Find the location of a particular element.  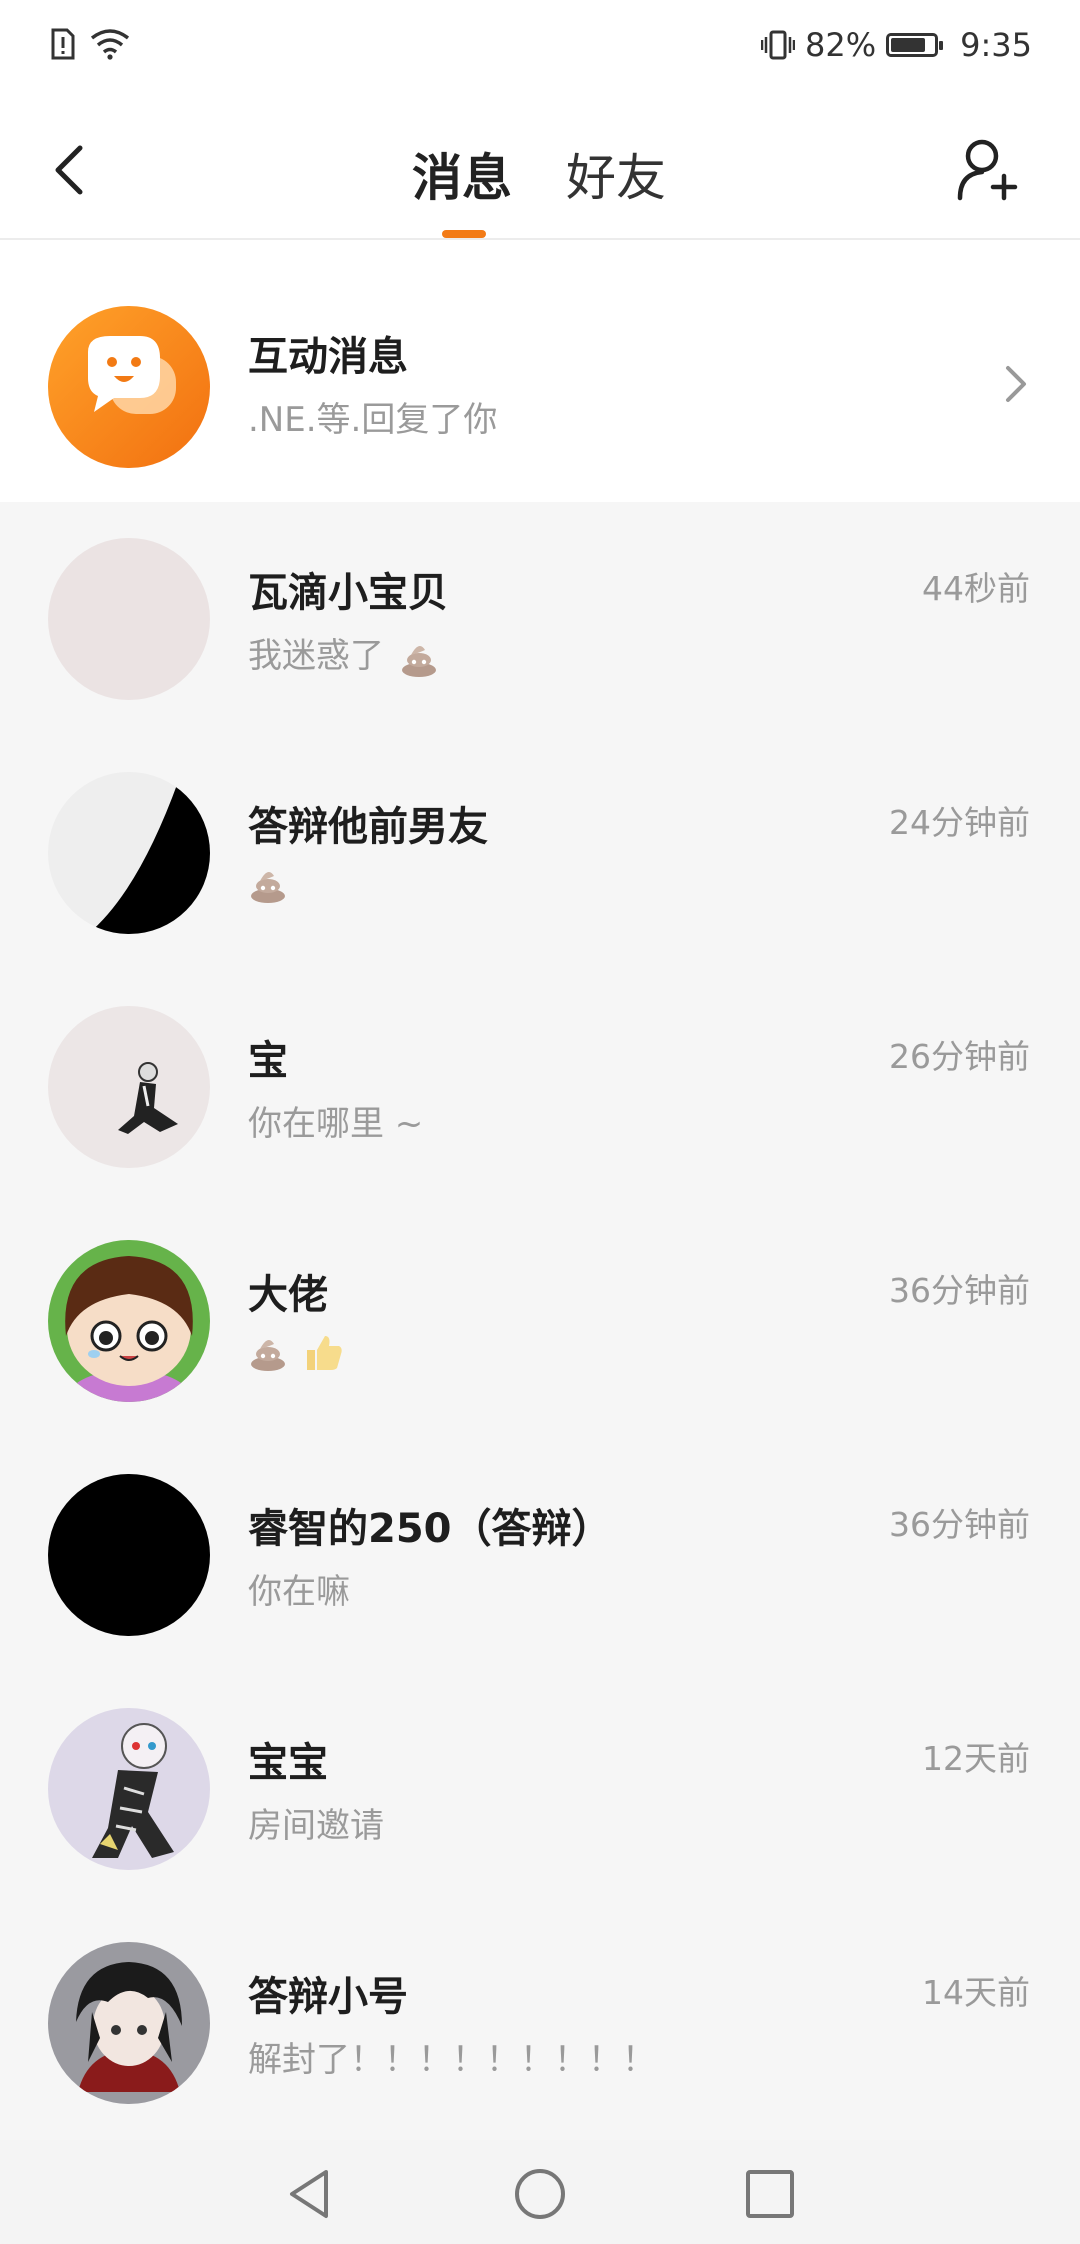

thumbs-up-emoji-icon is located at coordinates (324, 1352).